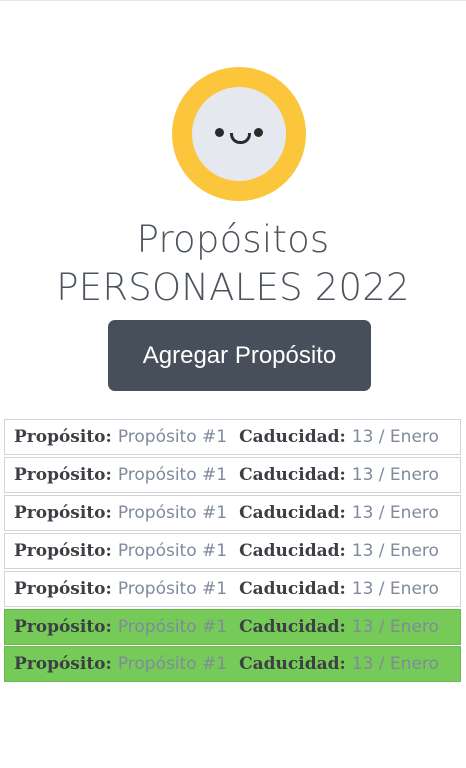  I want to click on title-line-2: PERSONALES 2022, so click(233, 287).